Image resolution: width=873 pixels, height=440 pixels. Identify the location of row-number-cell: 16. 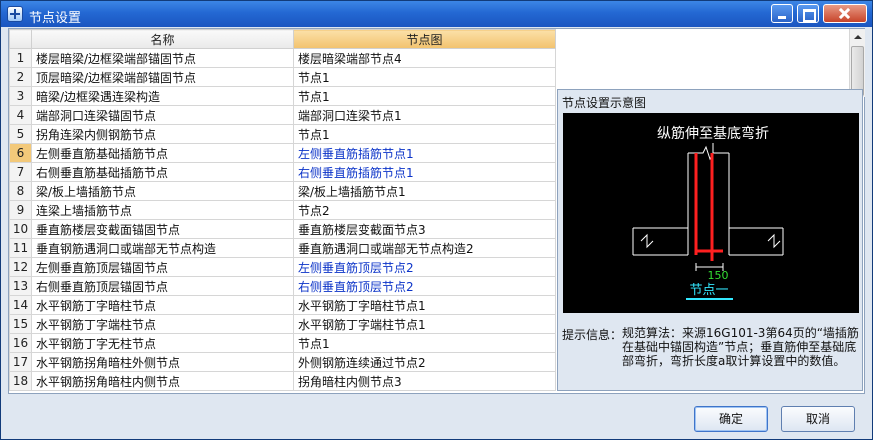
(20, 343).